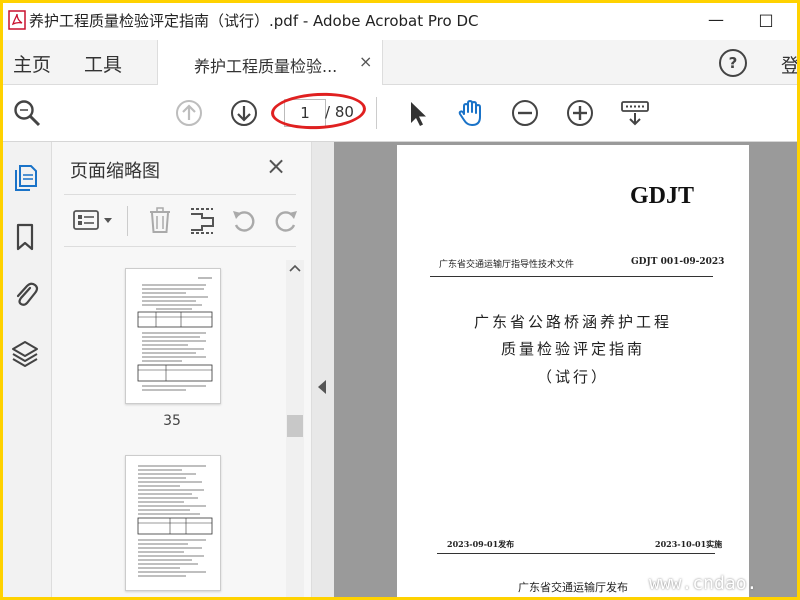 This screenshot has width=800, height=600. I want to click on previous-page-icon, so click(189, 113).